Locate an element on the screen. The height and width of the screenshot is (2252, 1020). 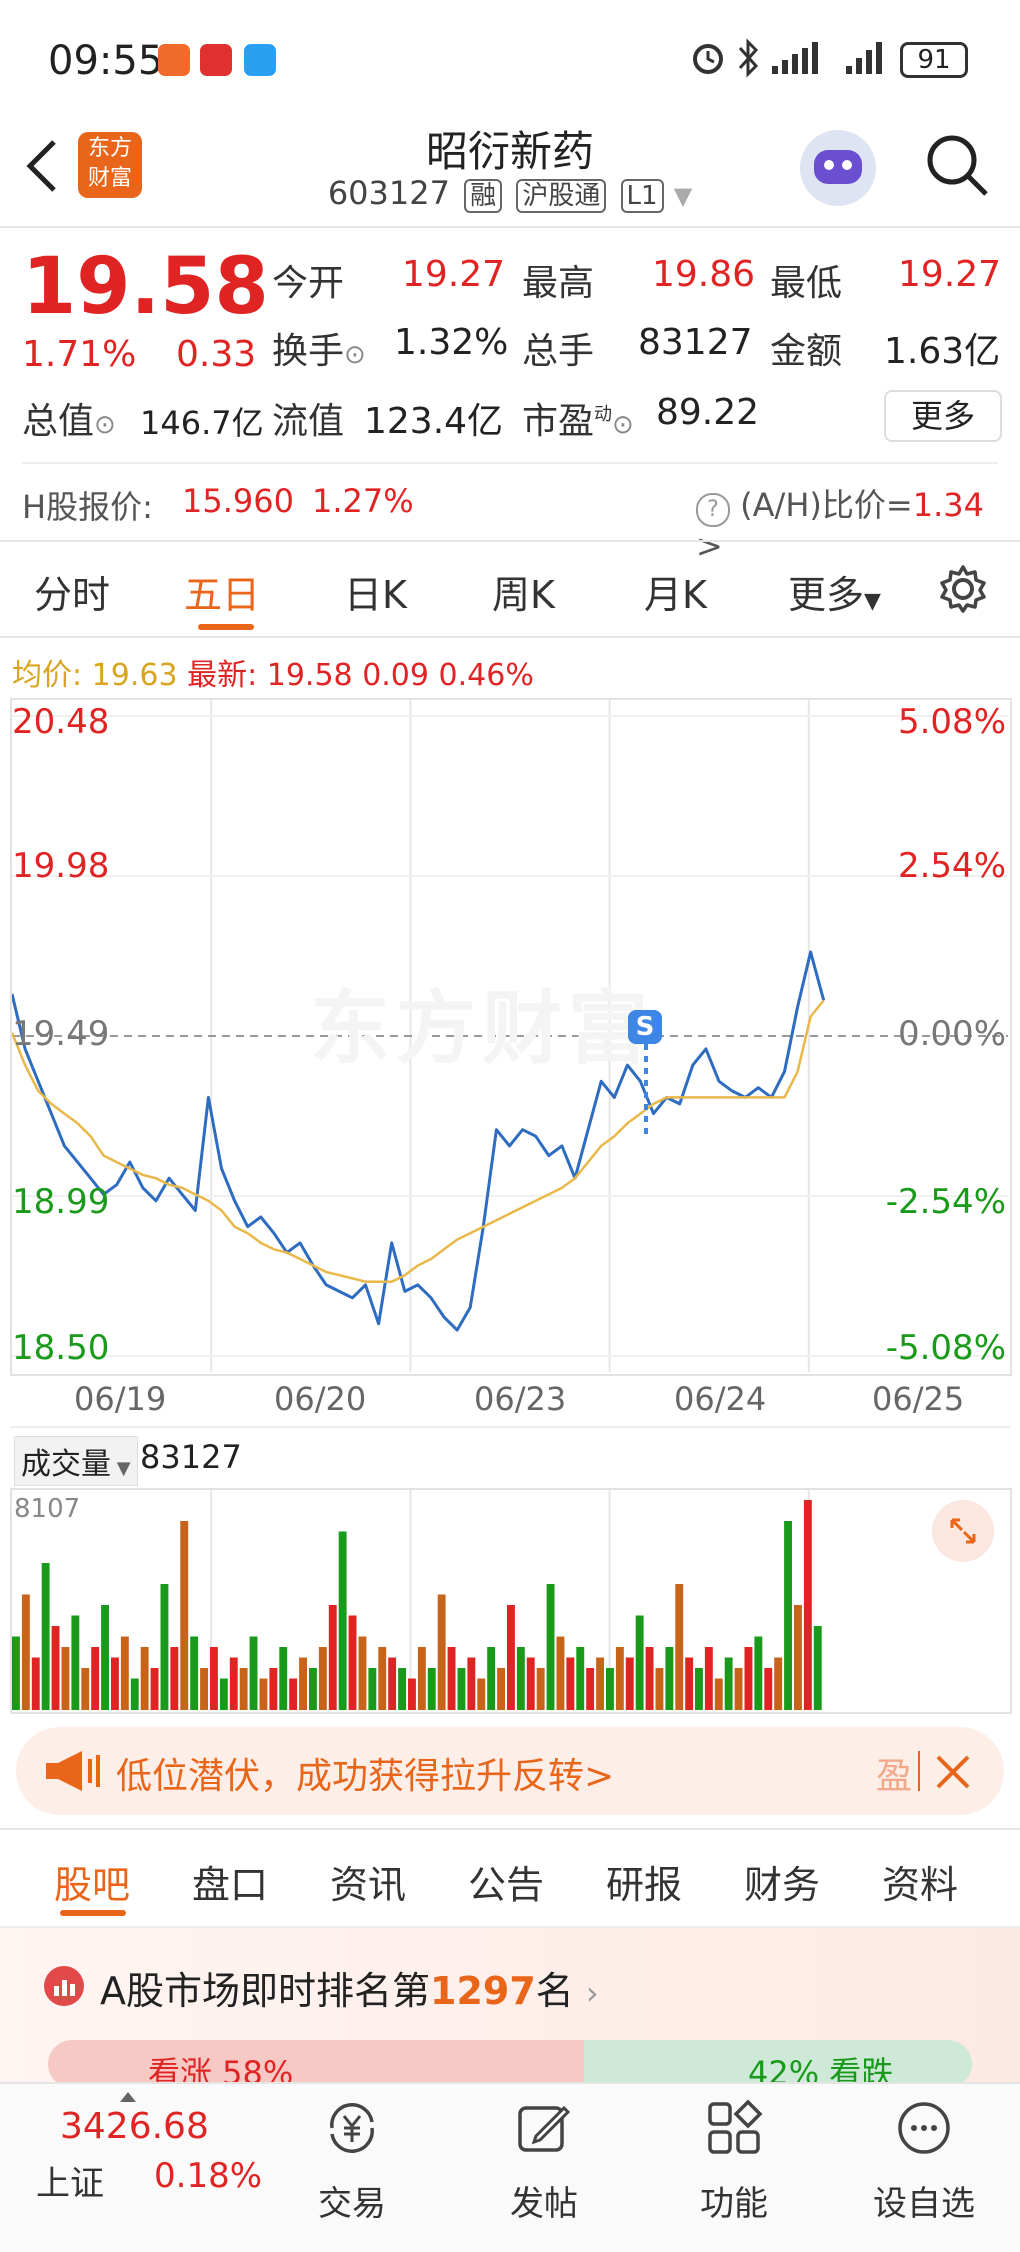
trade-yen-icon is located at coordinates (352, 2128).